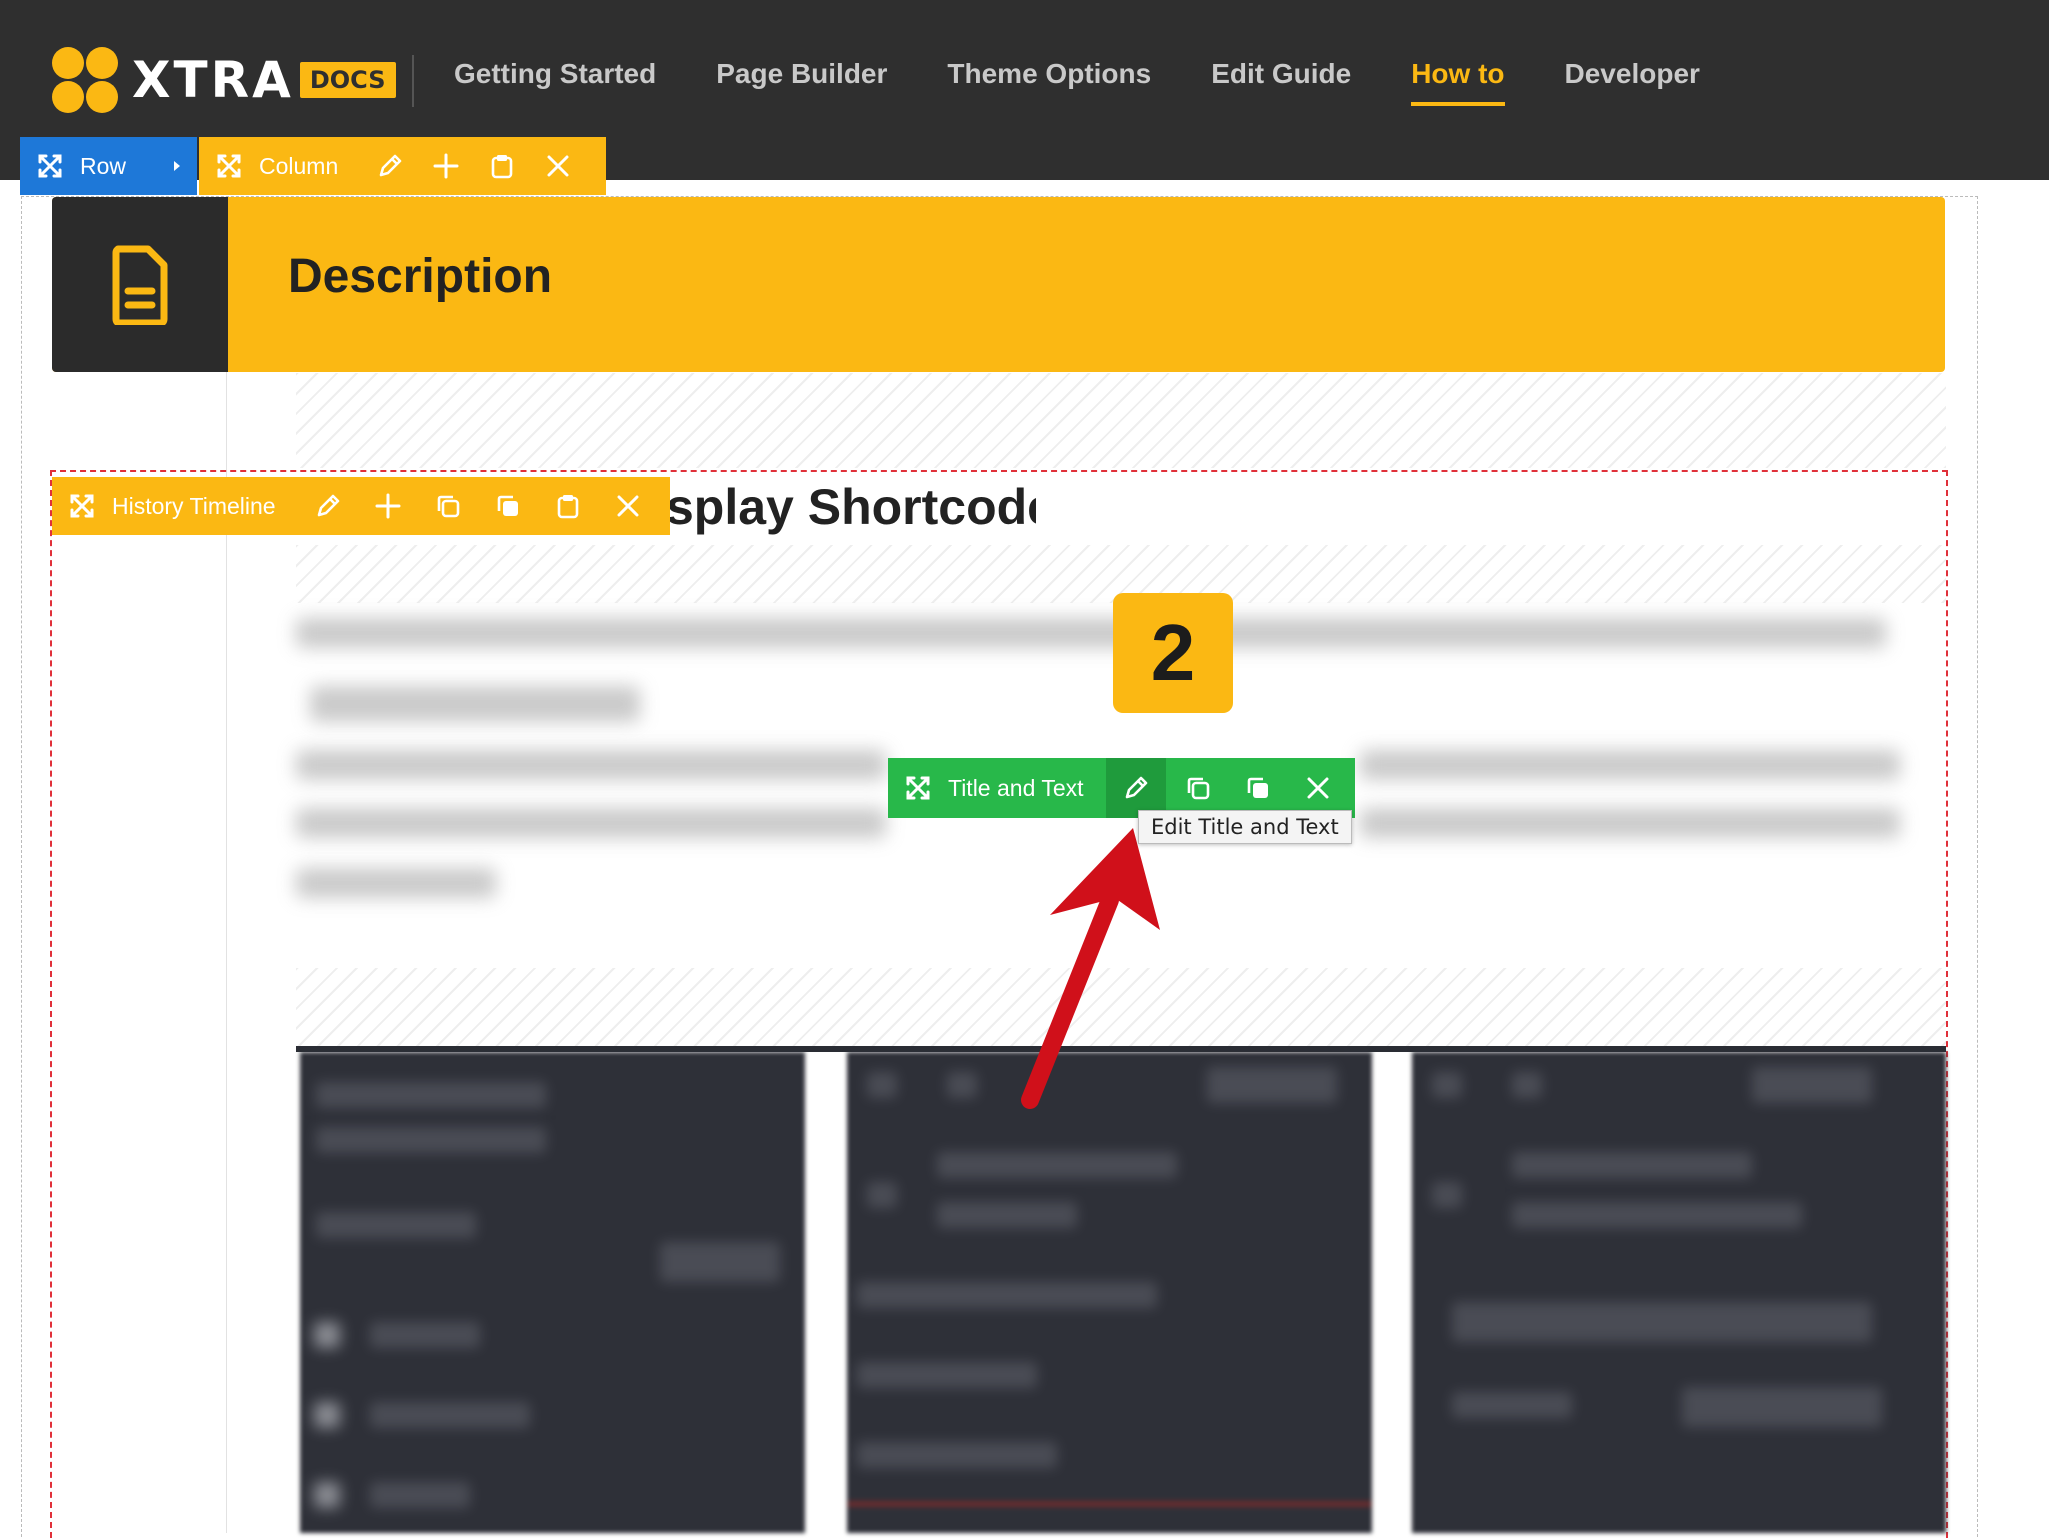 The width and height of the screenshot is (2049, 1538). Describe the element at coordinates (998, 284) in the screenshot. I see `description-block: Description` at that location.